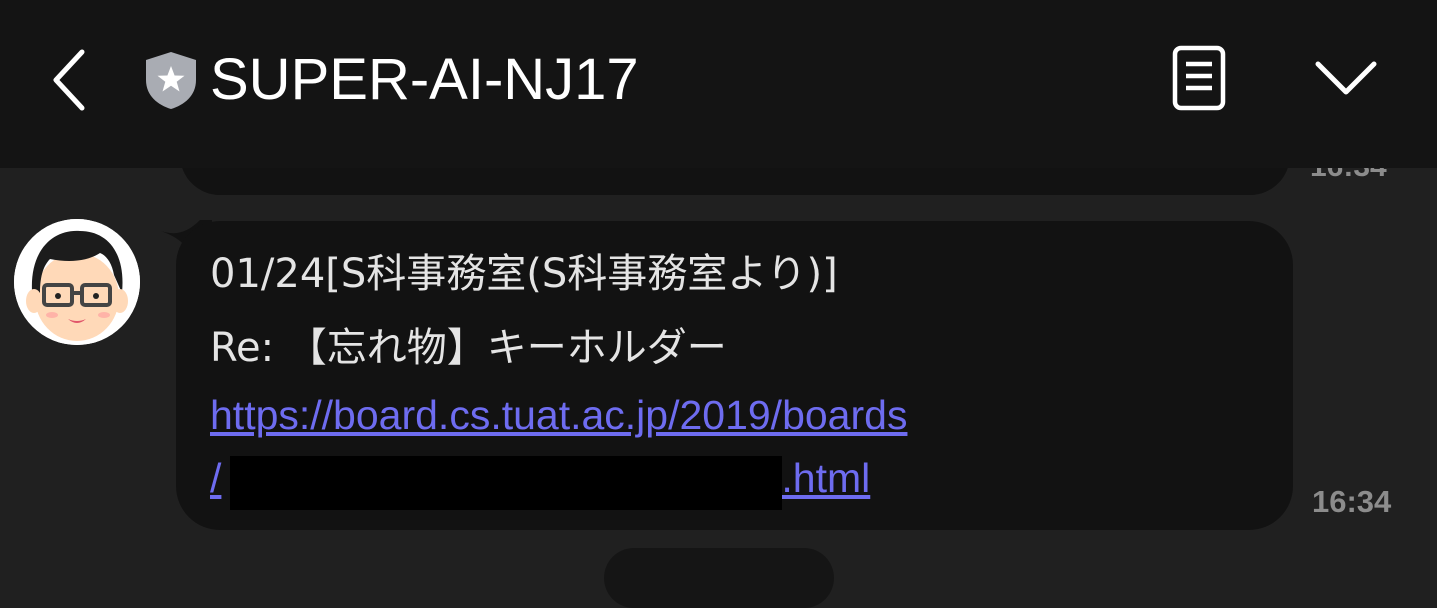  I want to click on avatar, so click(77, 282).